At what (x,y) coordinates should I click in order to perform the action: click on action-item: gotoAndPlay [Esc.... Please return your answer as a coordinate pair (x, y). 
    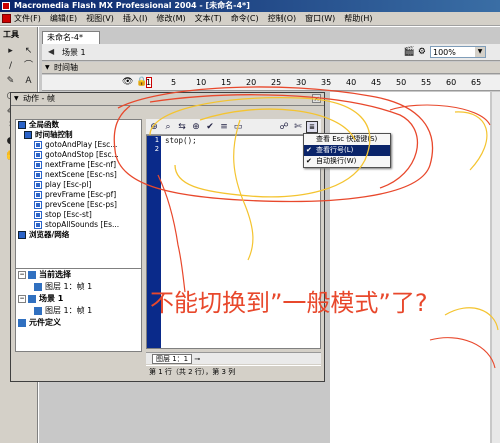
    Looking at the image, I should click on (78, 145).